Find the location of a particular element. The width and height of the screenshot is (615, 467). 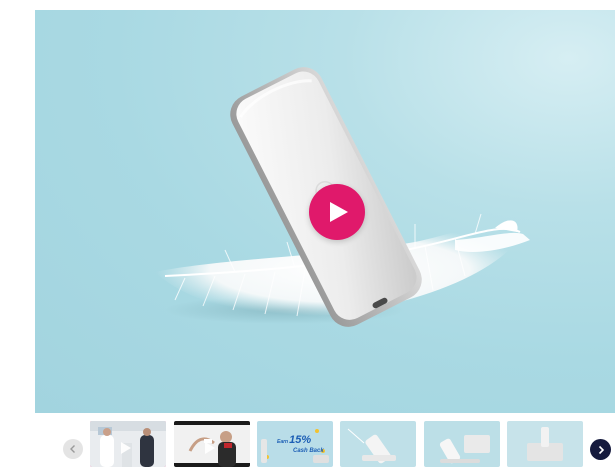

thumbnail-strip: Earn15% Cash Back is located at coordinates (307, 442).